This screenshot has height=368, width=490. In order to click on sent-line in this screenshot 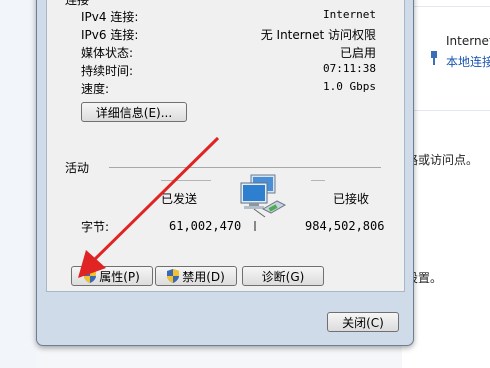, I will do `click(186, 180)`.